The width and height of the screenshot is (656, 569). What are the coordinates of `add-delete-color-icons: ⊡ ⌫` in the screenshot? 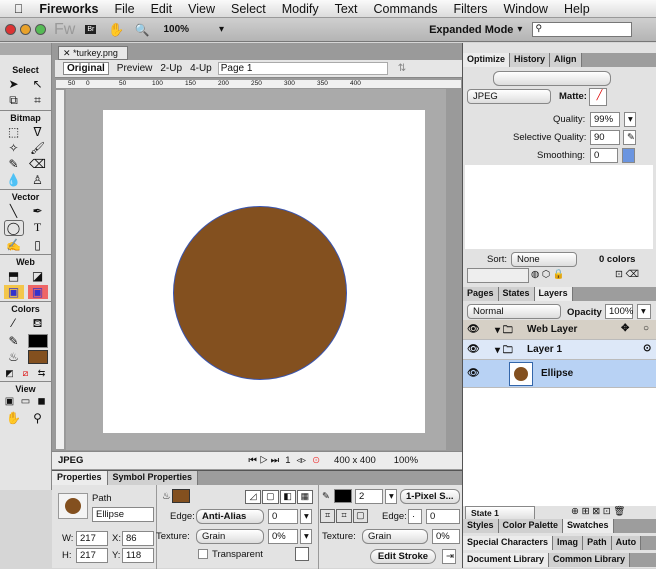 It's located at (627, 274).